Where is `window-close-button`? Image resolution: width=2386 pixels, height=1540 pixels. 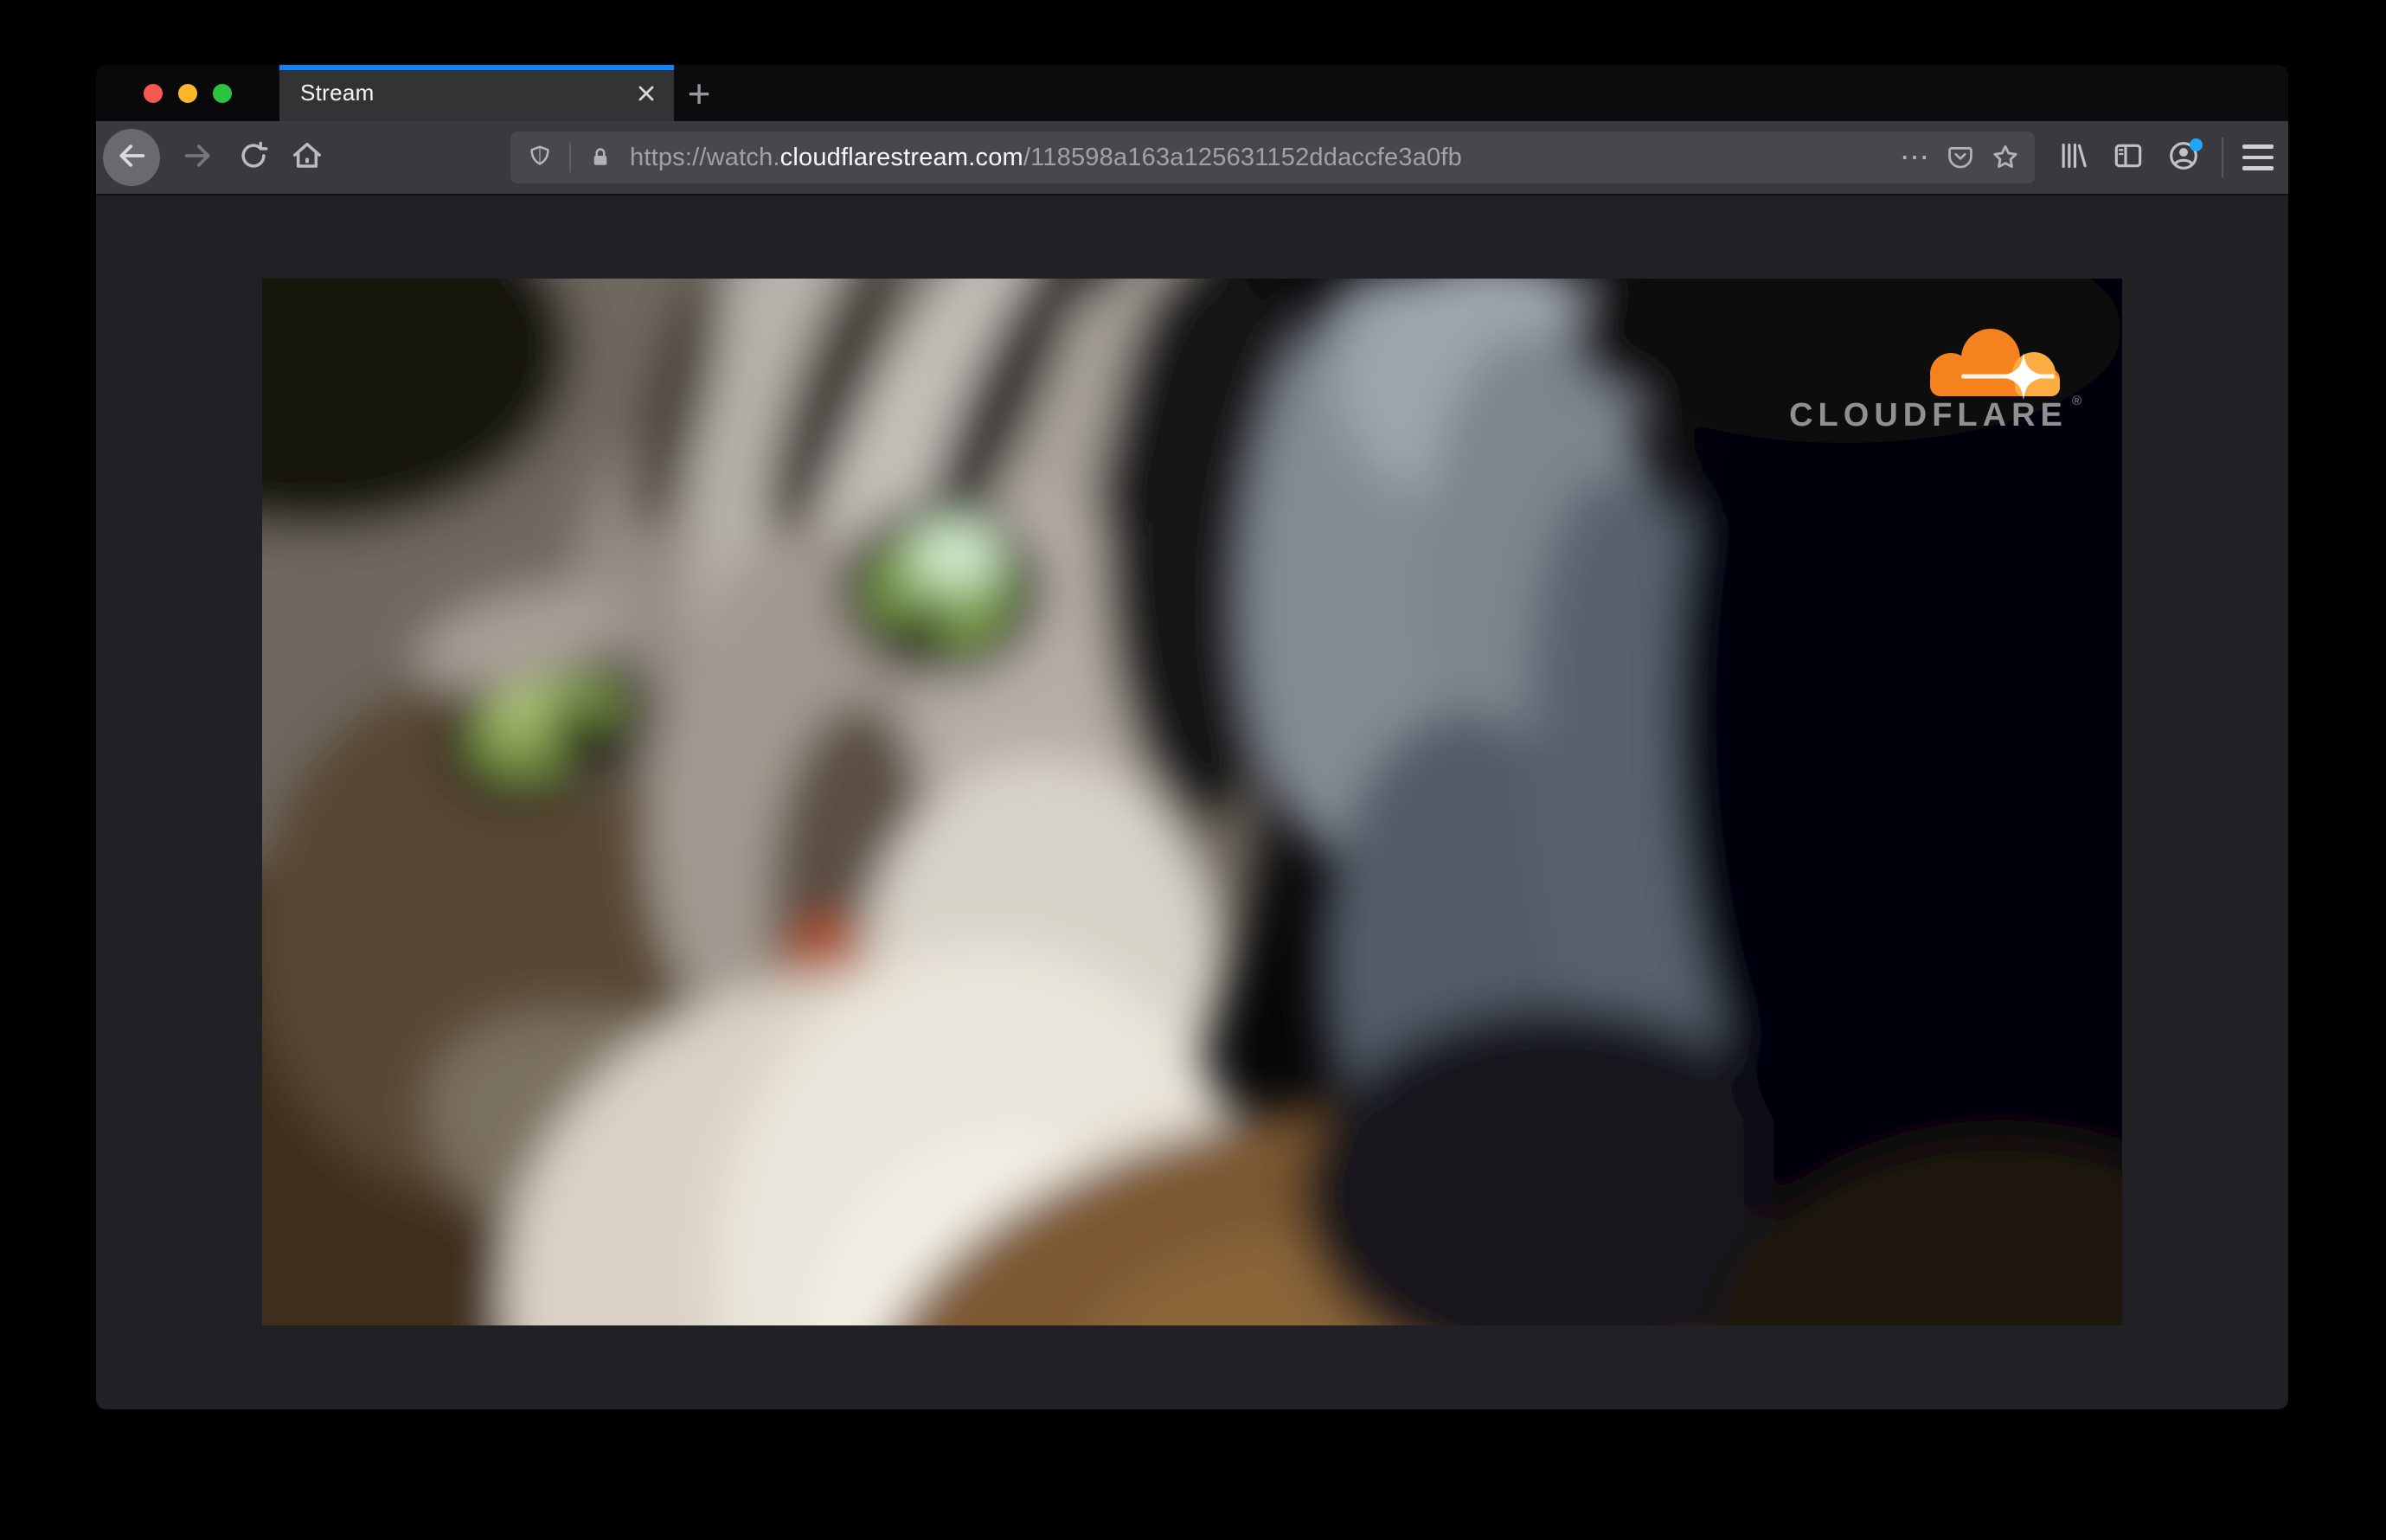
window-close-button is located at coordinates (153, 93).